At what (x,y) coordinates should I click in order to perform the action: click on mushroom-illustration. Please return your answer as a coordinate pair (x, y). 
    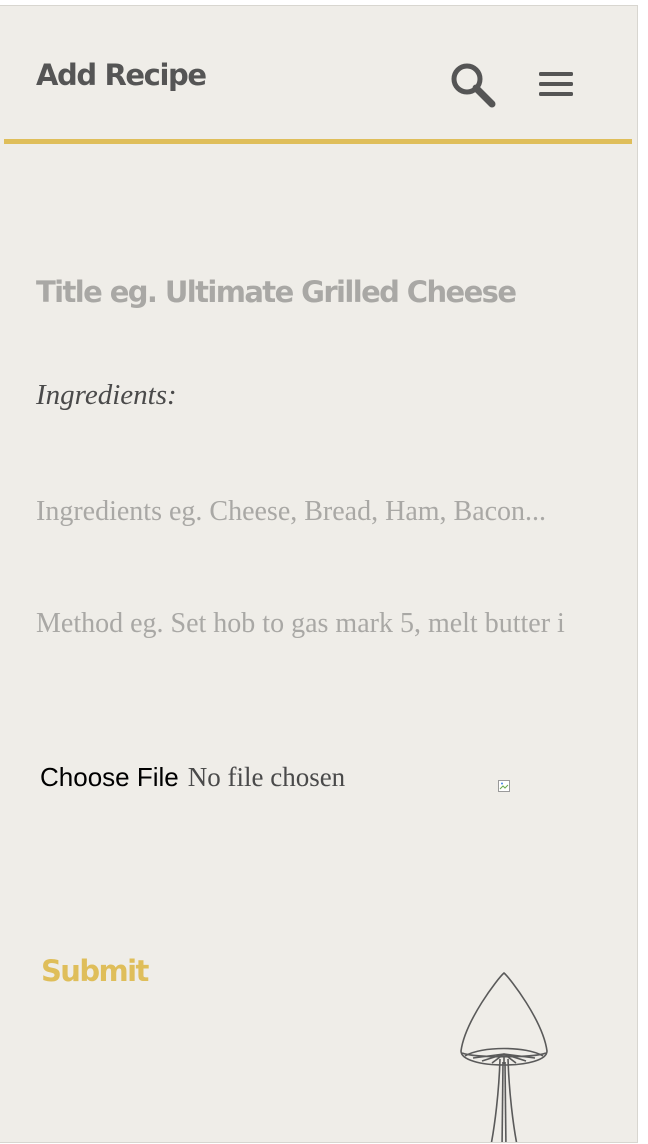
    Looking at the image, I should click on (504, 1056).